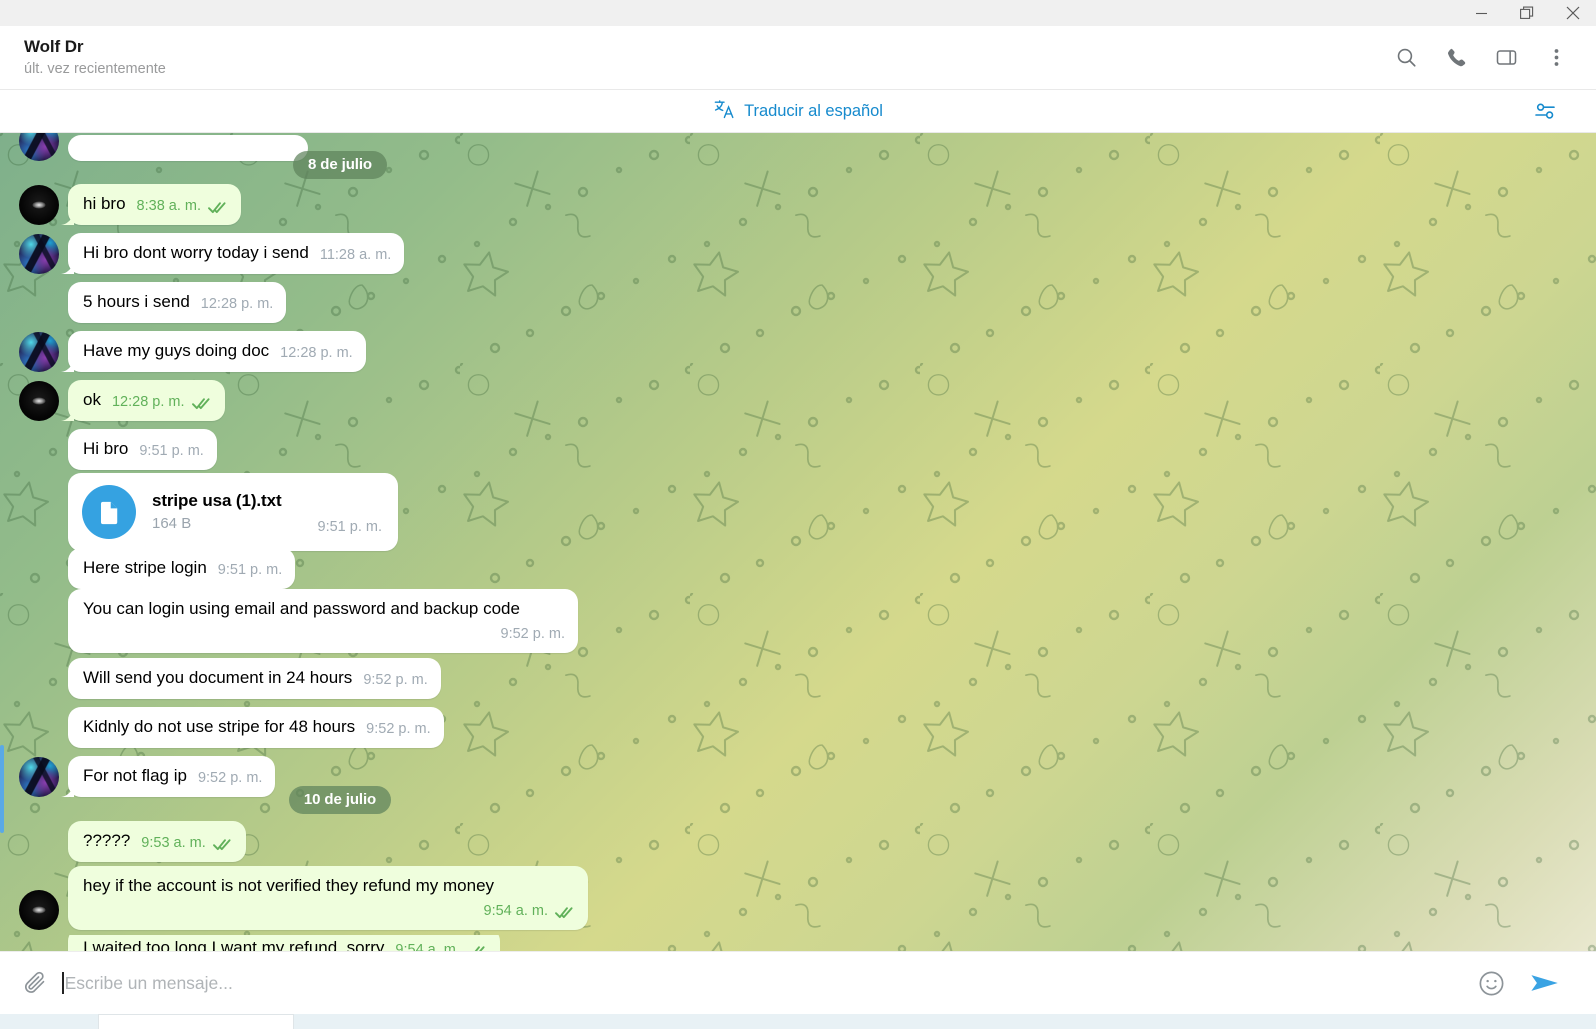  Describe the element at coordinates (92, 399) in the screenshot. I see `message-text: ok` at that location.